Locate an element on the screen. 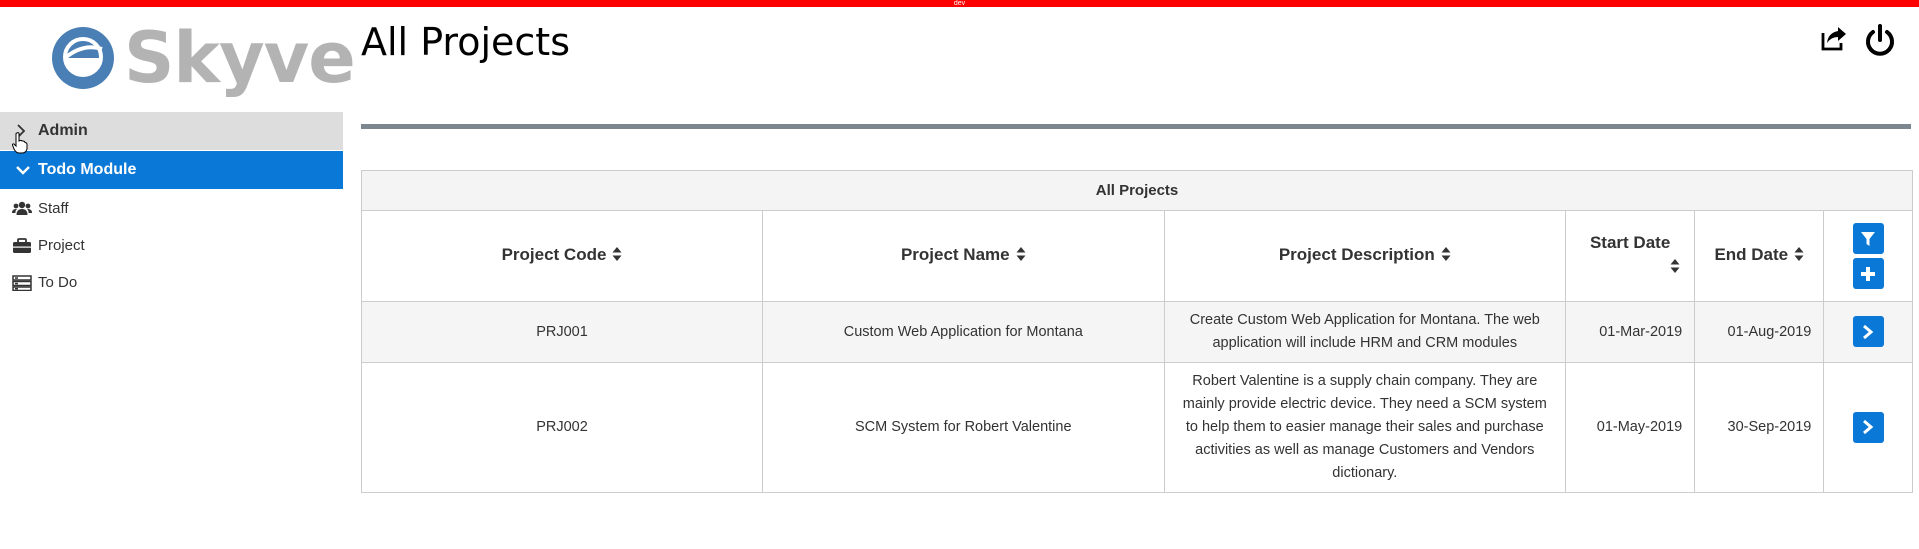 The height and width of the screenshot is (549, 1919). column-header-label: Start Date is located at coordinates (1630, 242).